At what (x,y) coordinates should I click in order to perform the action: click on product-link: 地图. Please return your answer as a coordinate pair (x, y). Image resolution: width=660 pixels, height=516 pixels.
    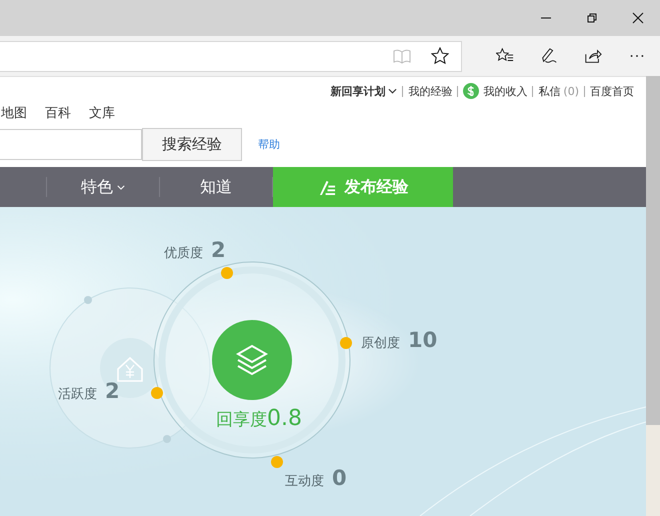
    Looking at the image, I should click on (14, 113).